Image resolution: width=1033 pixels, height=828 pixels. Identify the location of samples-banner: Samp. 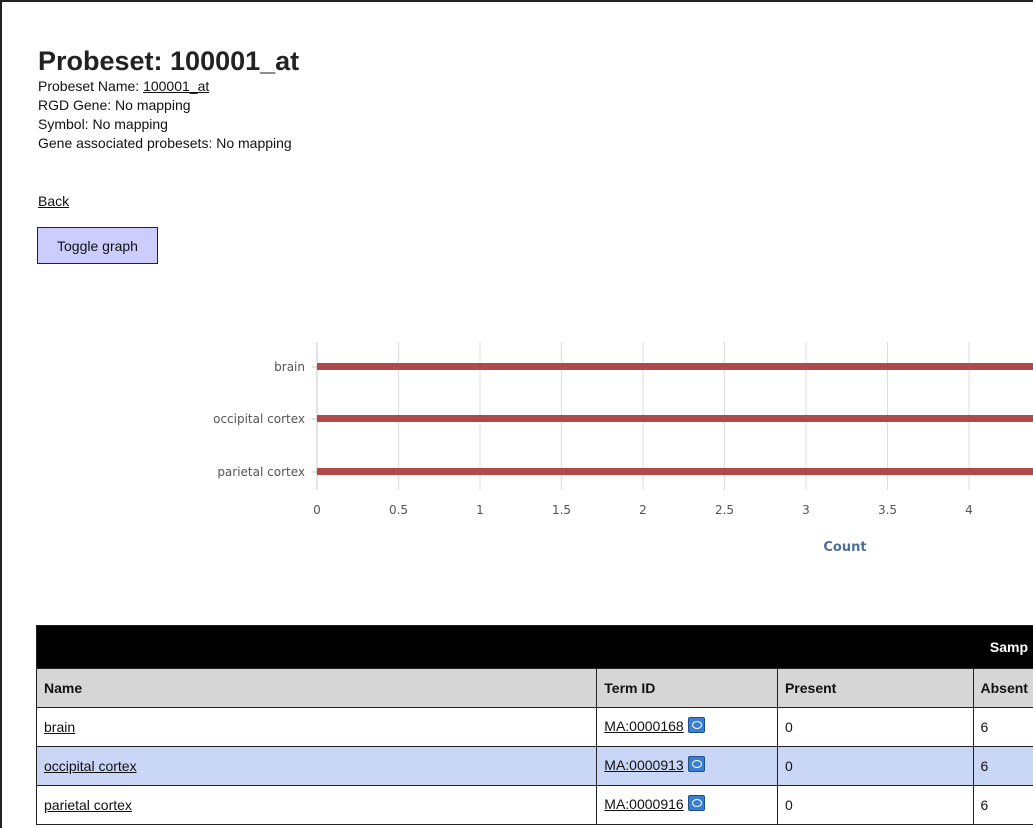
(534, 647).